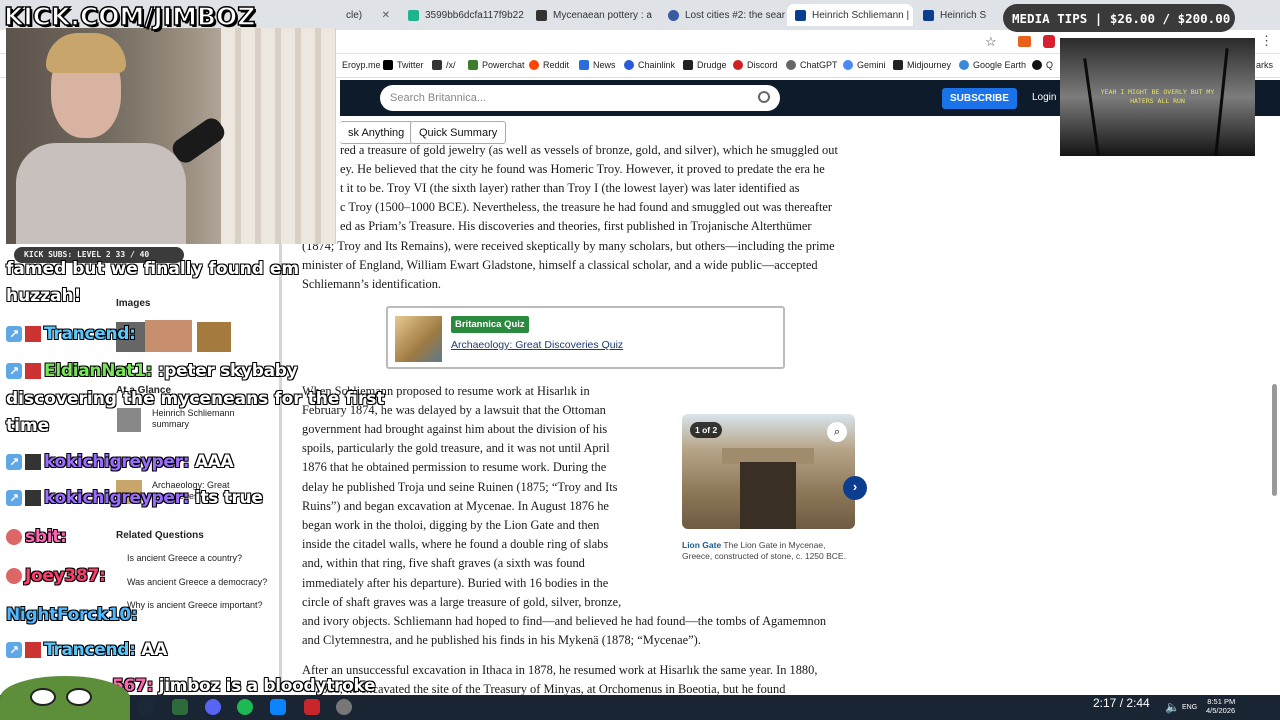 This screenshot has height=720, width=1280. I want to click on bookmark-label: Eroyp.me, so click(361, 65).